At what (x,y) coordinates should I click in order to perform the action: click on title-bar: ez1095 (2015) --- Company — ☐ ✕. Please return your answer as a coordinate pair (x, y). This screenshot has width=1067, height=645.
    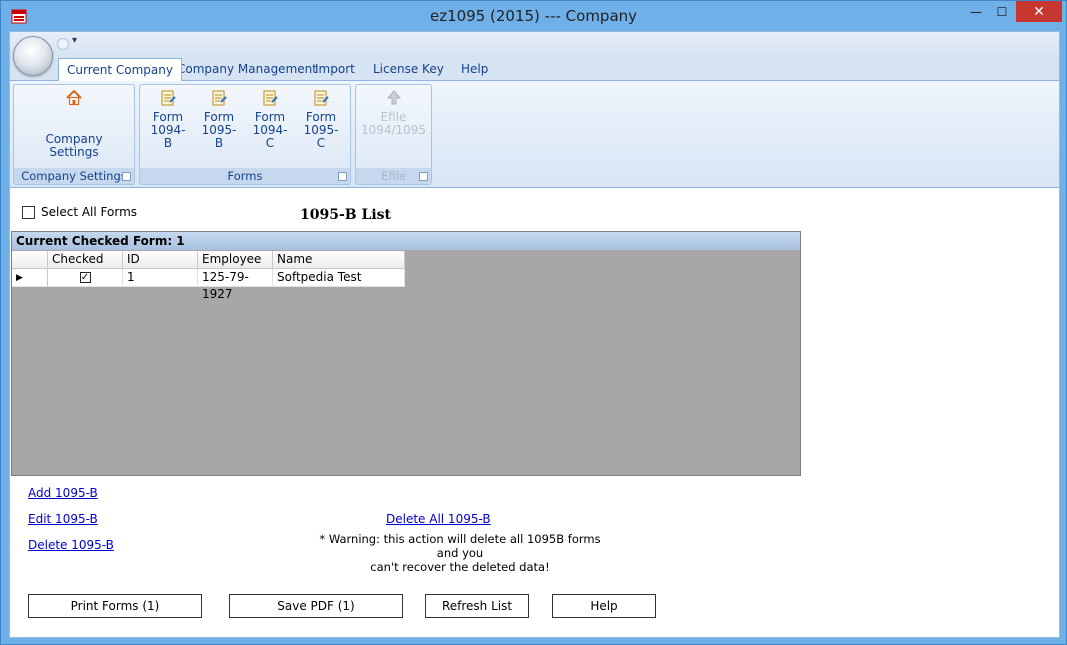
    Looking at the image, I should click on (533, 16).